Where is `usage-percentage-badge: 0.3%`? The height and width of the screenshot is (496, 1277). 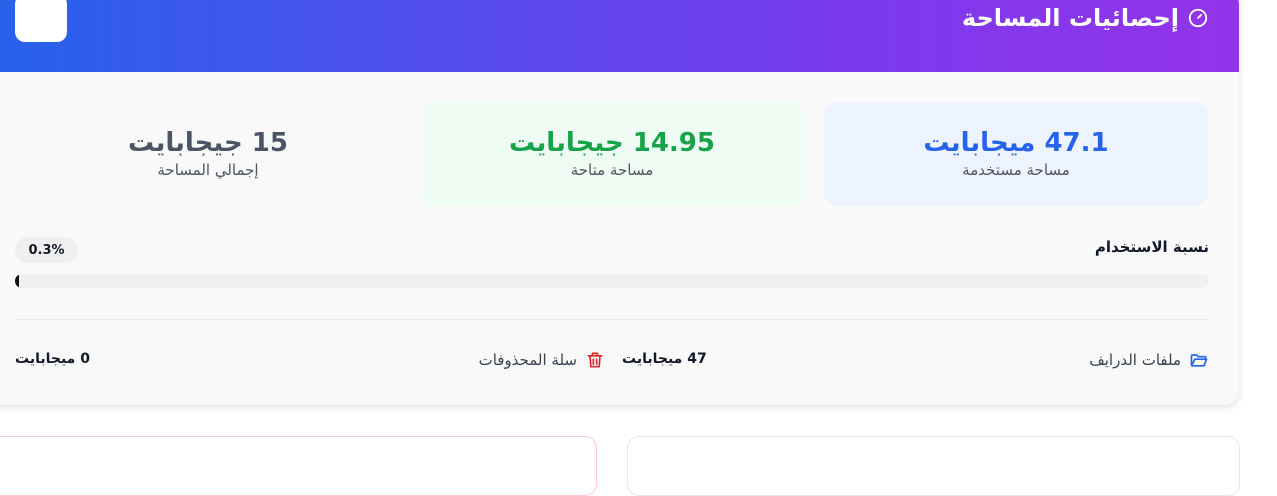 usage-percentage-badge: 0.3% is located at coordinates (46, 250).